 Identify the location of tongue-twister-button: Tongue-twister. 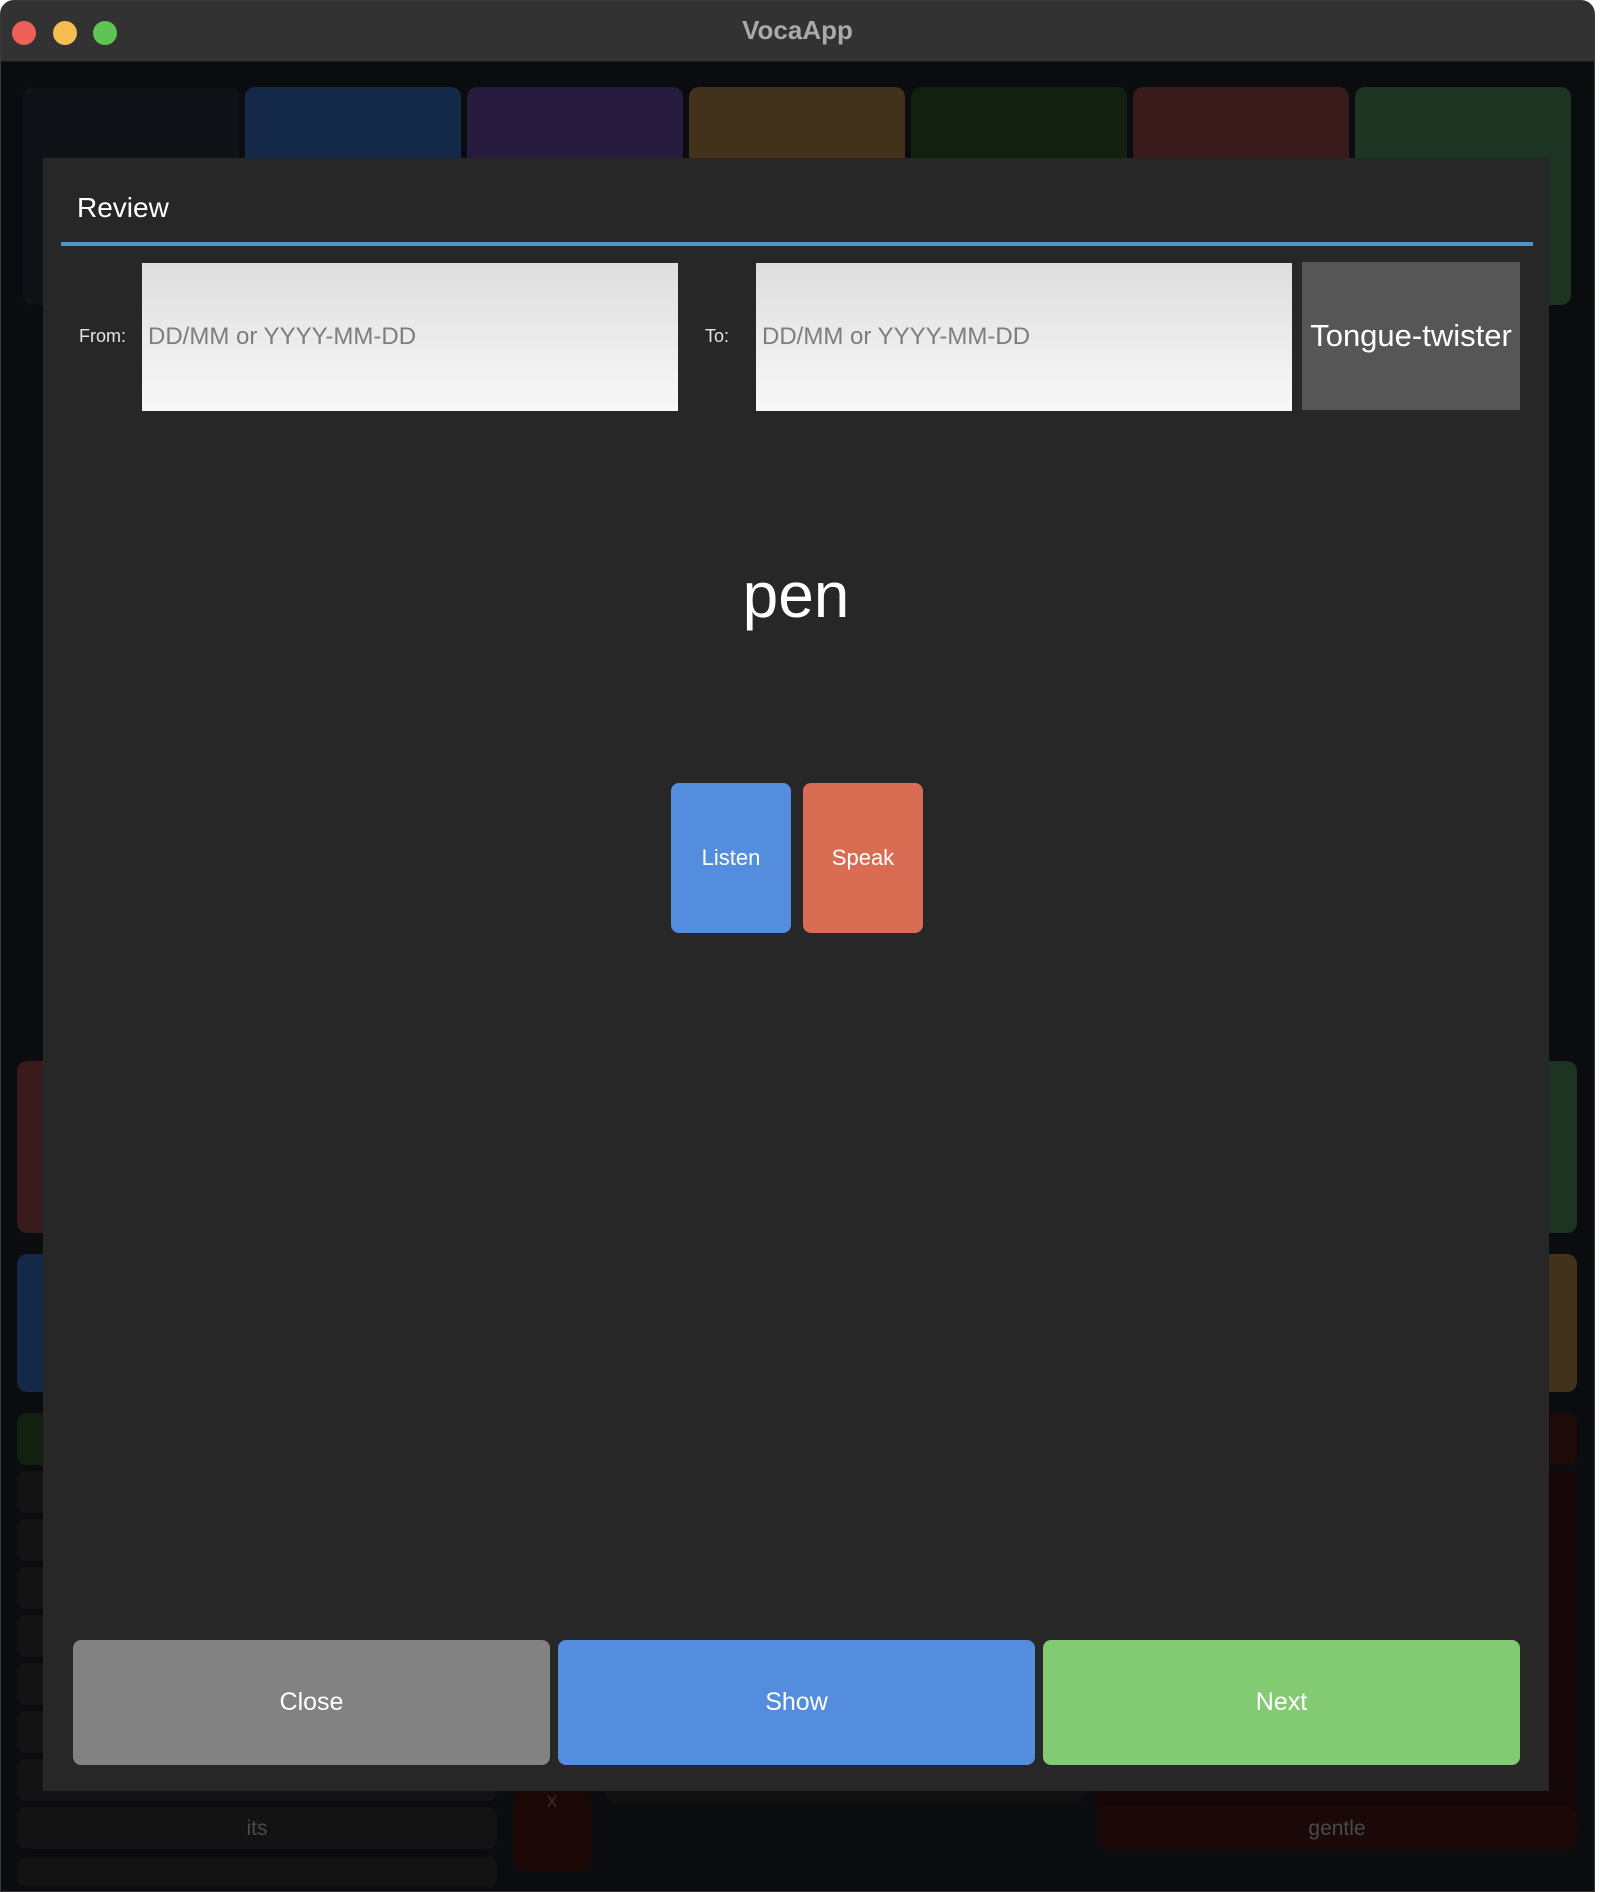
(1411, 336).